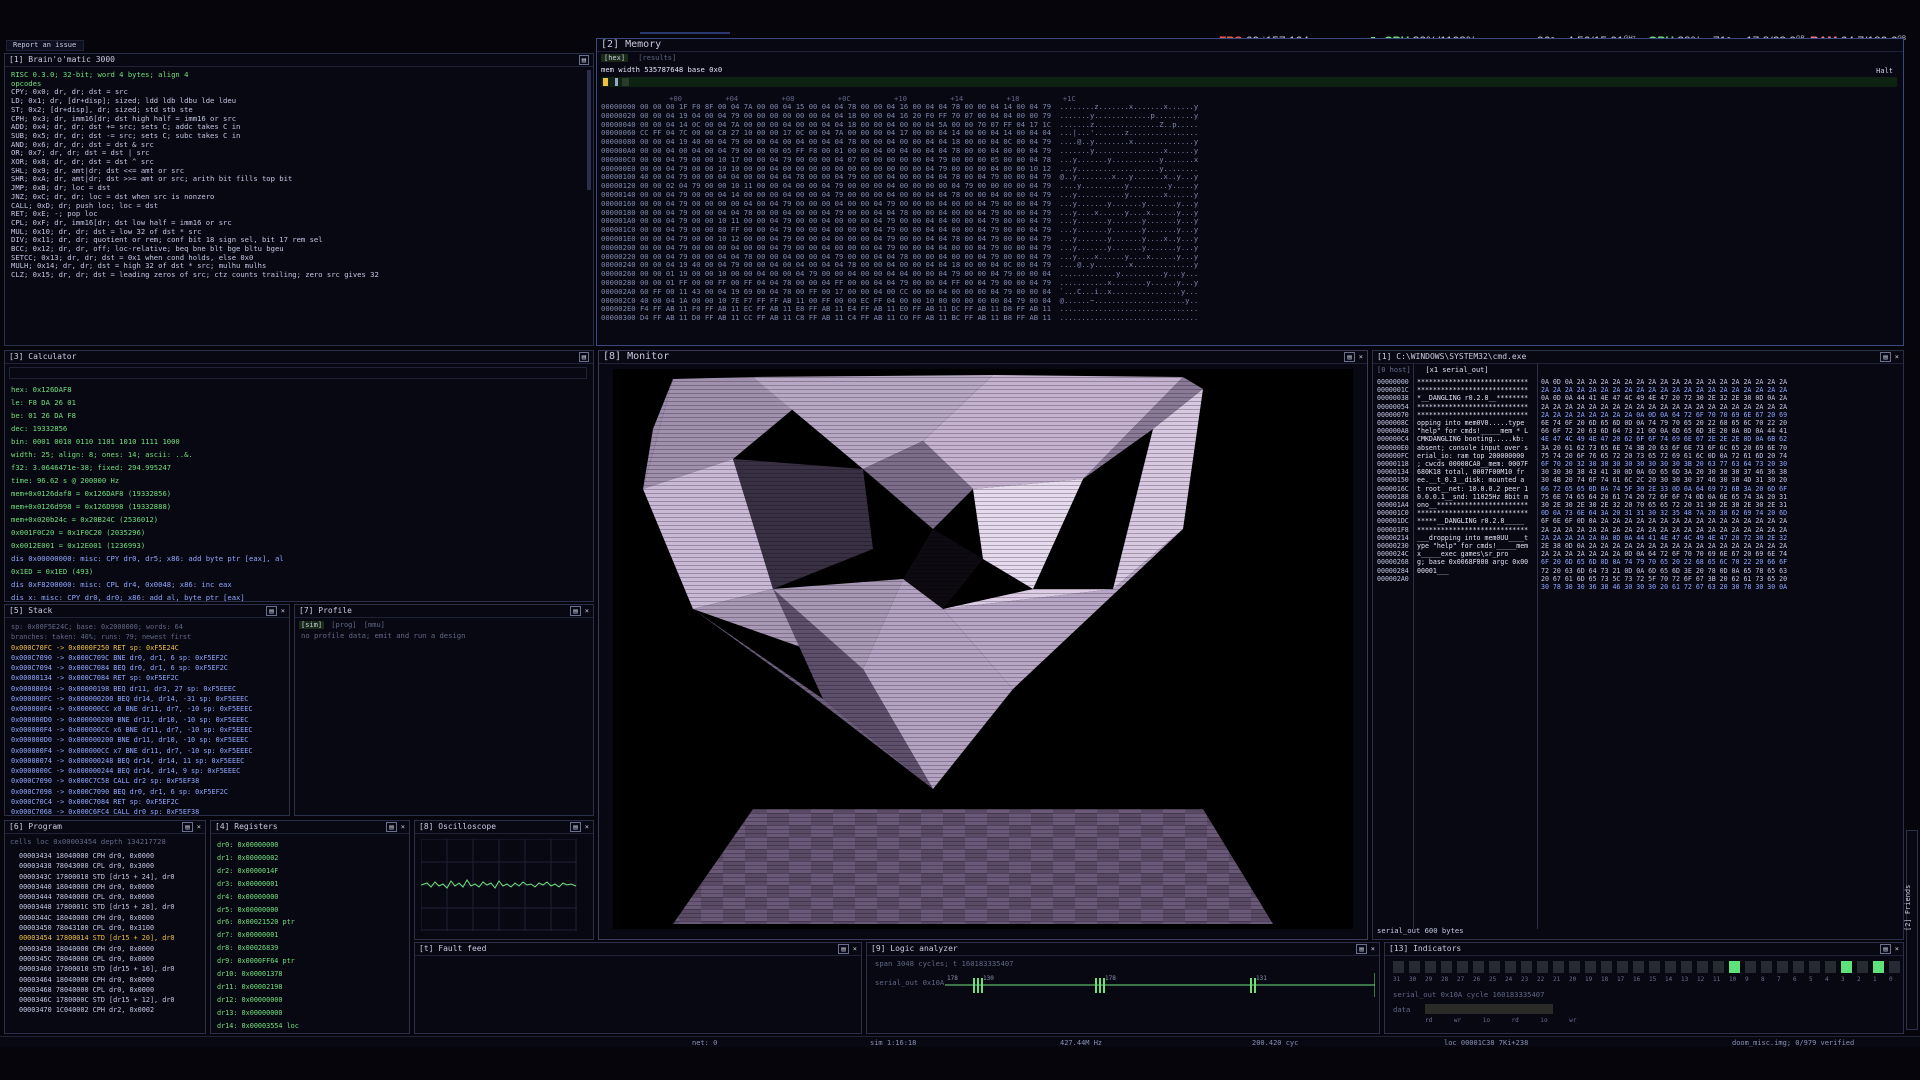 Image resolution: width=1920 pixels, height=1080 pixels. What do you see at coordinates (343, 625) in the screenshot?
I see `tab-prog: [prog]` at bounding box center [343, 625].